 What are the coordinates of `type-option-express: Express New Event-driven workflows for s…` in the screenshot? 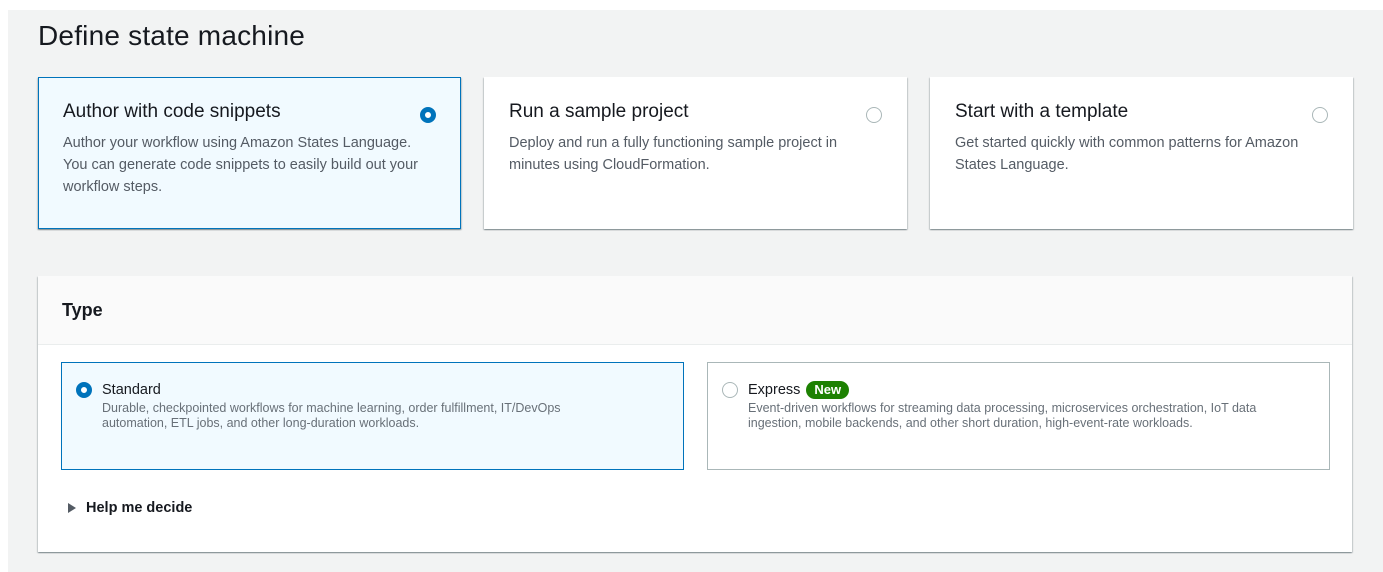 It's located at (1018, 416).